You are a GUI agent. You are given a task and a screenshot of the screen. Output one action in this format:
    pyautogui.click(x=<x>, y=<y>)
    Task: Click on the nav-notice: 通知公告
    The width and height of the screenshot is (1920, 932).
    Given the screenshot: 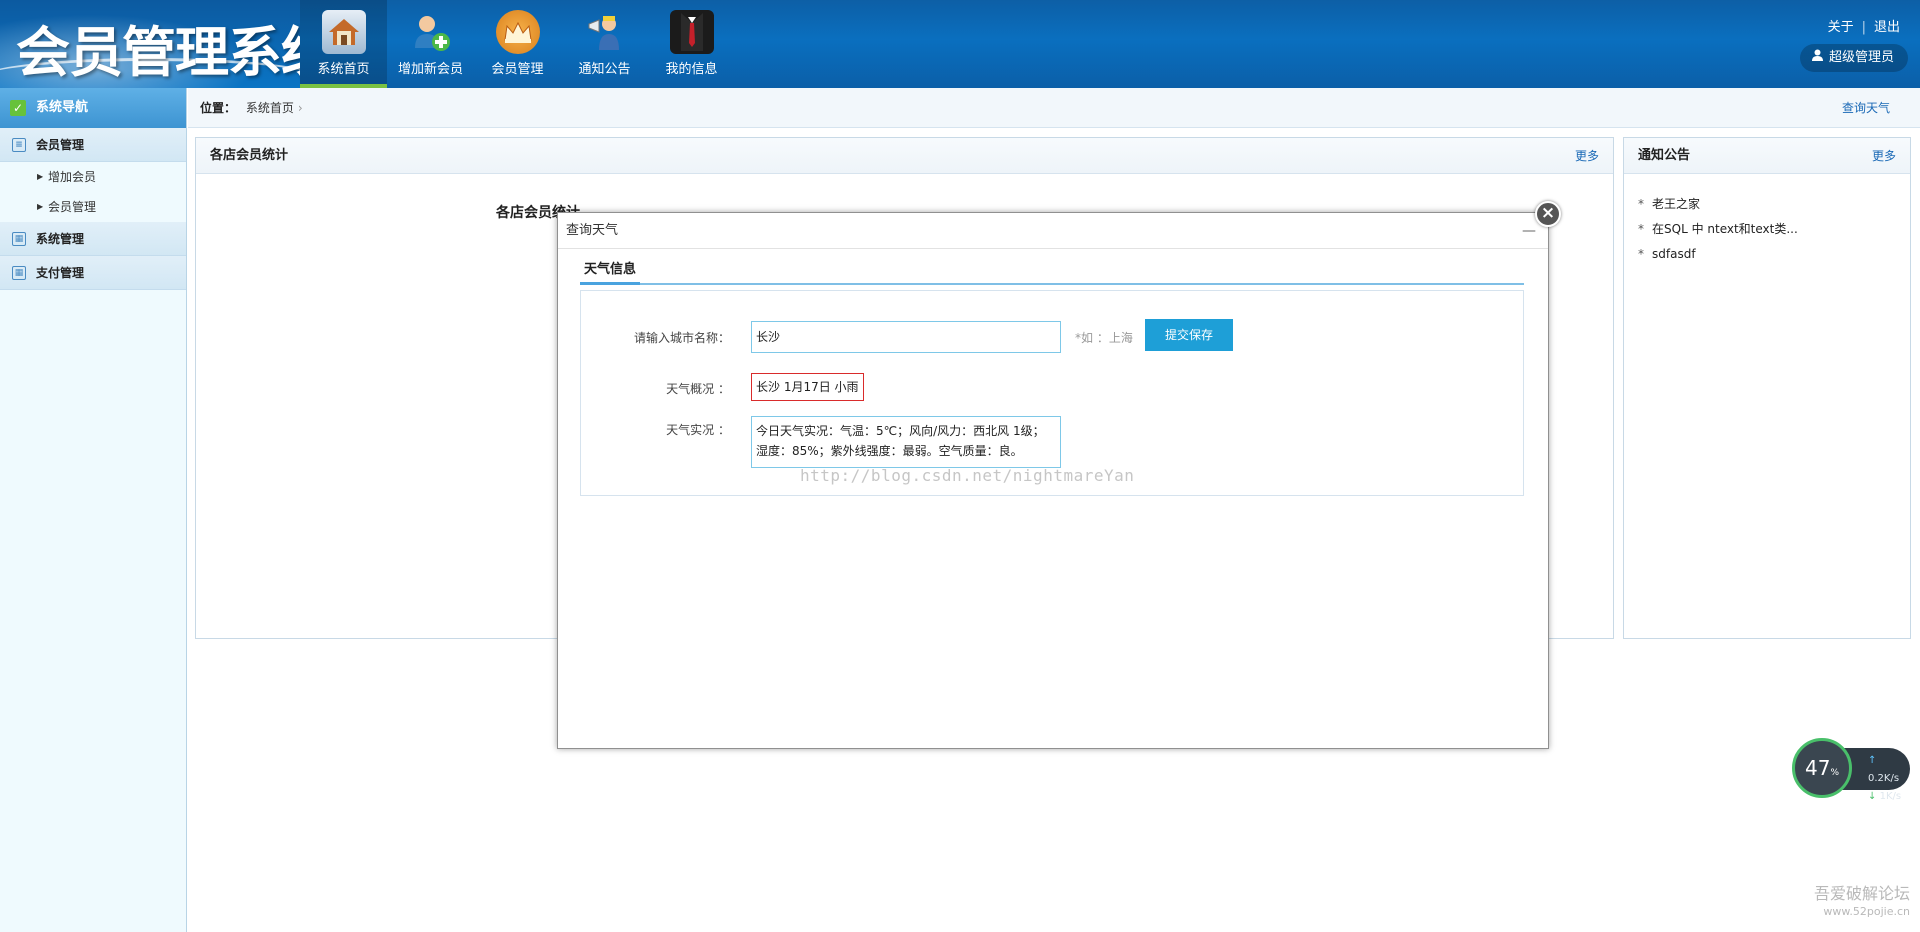 What is the action you would take?
    pyautogui.click(x=604, y=44)
    